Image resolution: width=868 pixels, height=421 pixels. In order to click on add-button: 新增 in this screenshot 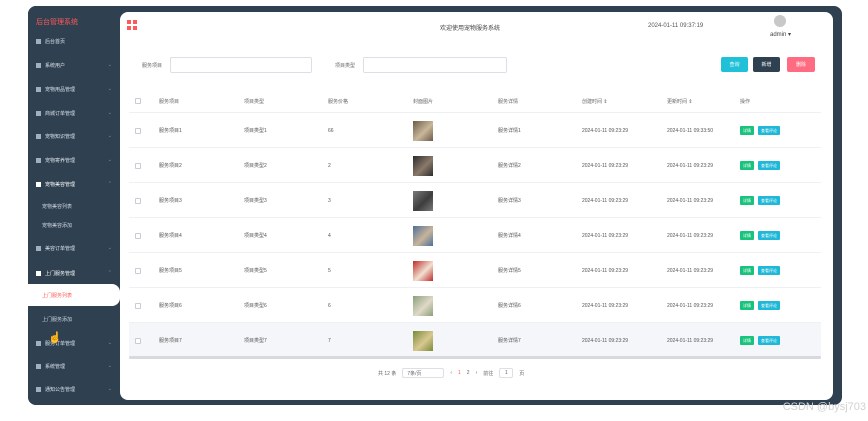, I will do `click(766, 64)`.